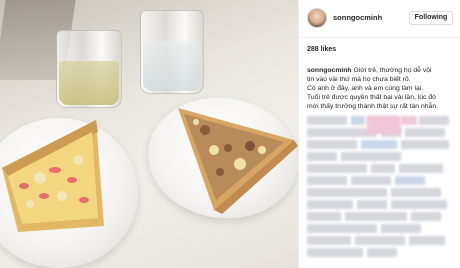  What do you see at coordinates (359, 79) in the screenshot?
I see `caption-line-2: tin vào vài thứ mà họ chưa biết rõ.` at bounding box center [359, 79].